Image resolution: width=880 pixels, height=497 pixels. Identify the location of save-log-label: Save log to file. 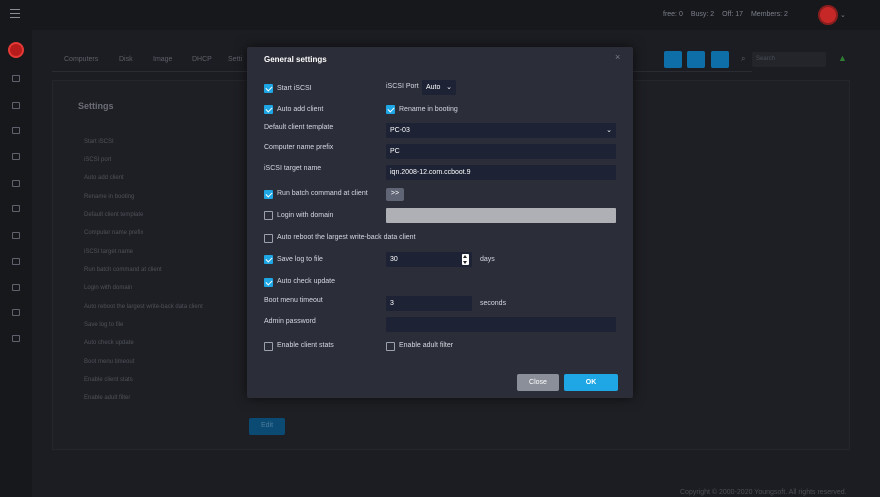
(300, 259).